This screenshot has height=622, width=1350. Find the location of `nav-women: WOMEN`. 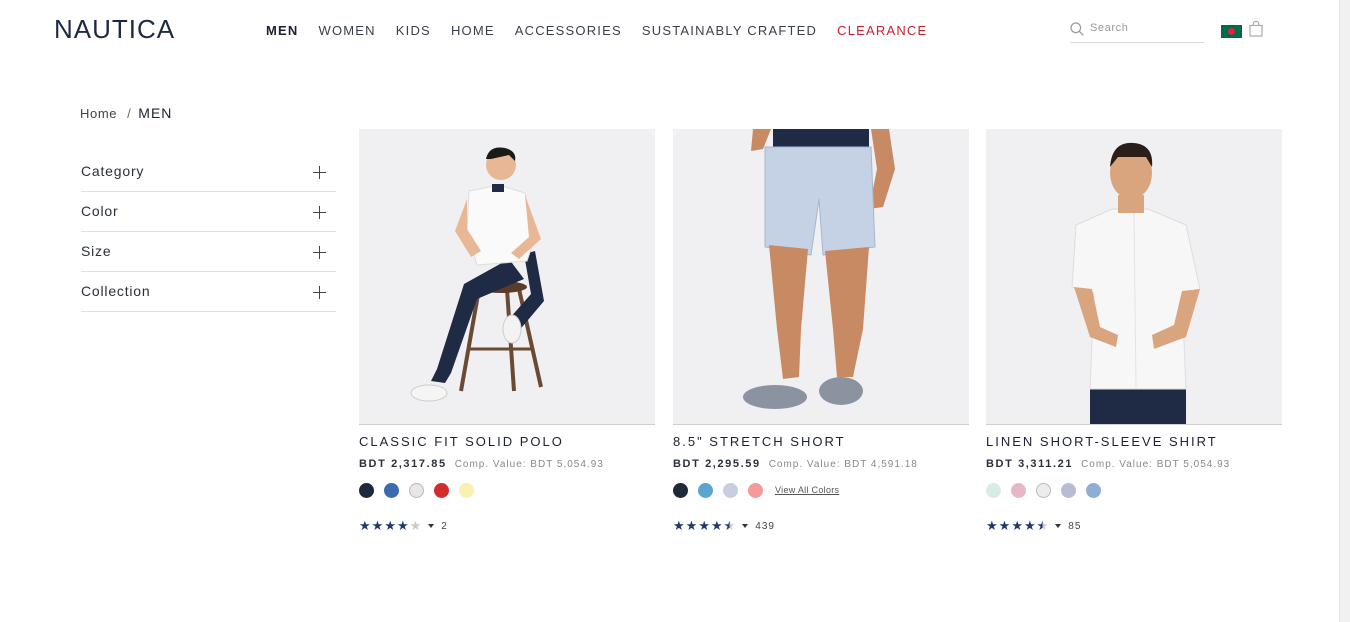

nav-women: WOMEN is located at coordinates (347, 30).